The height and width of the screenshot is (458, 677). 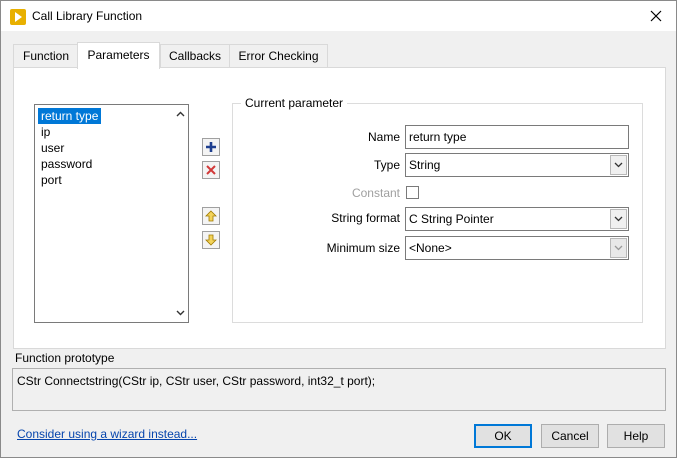 I want to click on name-field: return type, so click(x=517, y=137).